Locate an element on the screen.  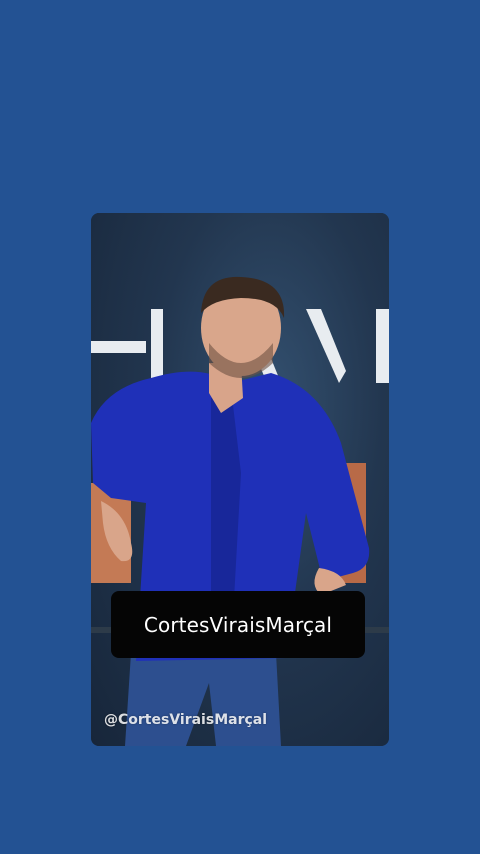
caption-sticker: CortesViraisMarçal is located at coordinates (238, 624).